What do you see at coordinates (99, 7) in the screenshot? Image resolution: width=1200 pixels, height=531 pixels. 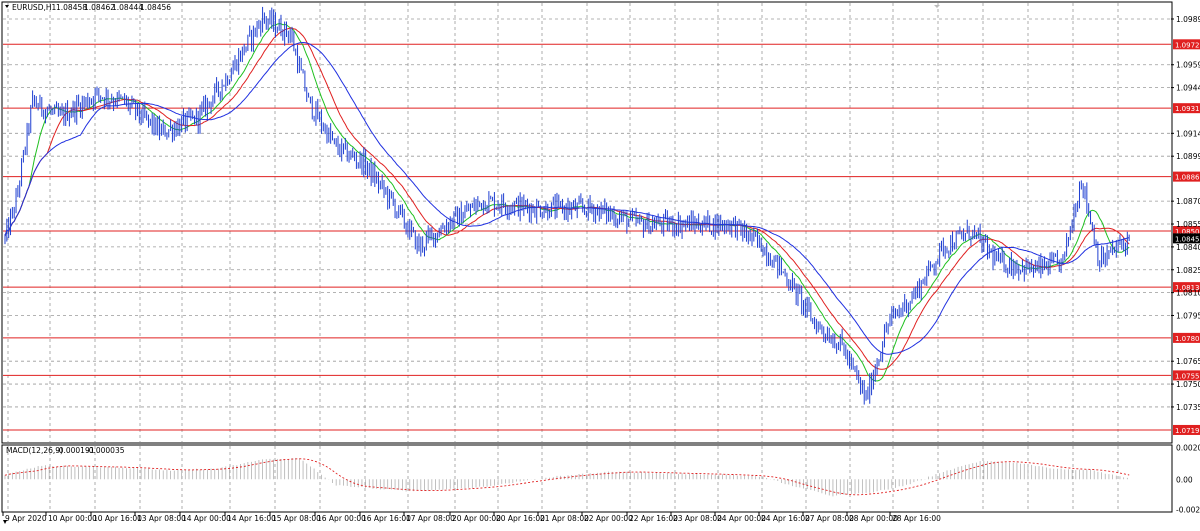 I see `symbol-high: 1.08462` at bounding box center [99, 7].